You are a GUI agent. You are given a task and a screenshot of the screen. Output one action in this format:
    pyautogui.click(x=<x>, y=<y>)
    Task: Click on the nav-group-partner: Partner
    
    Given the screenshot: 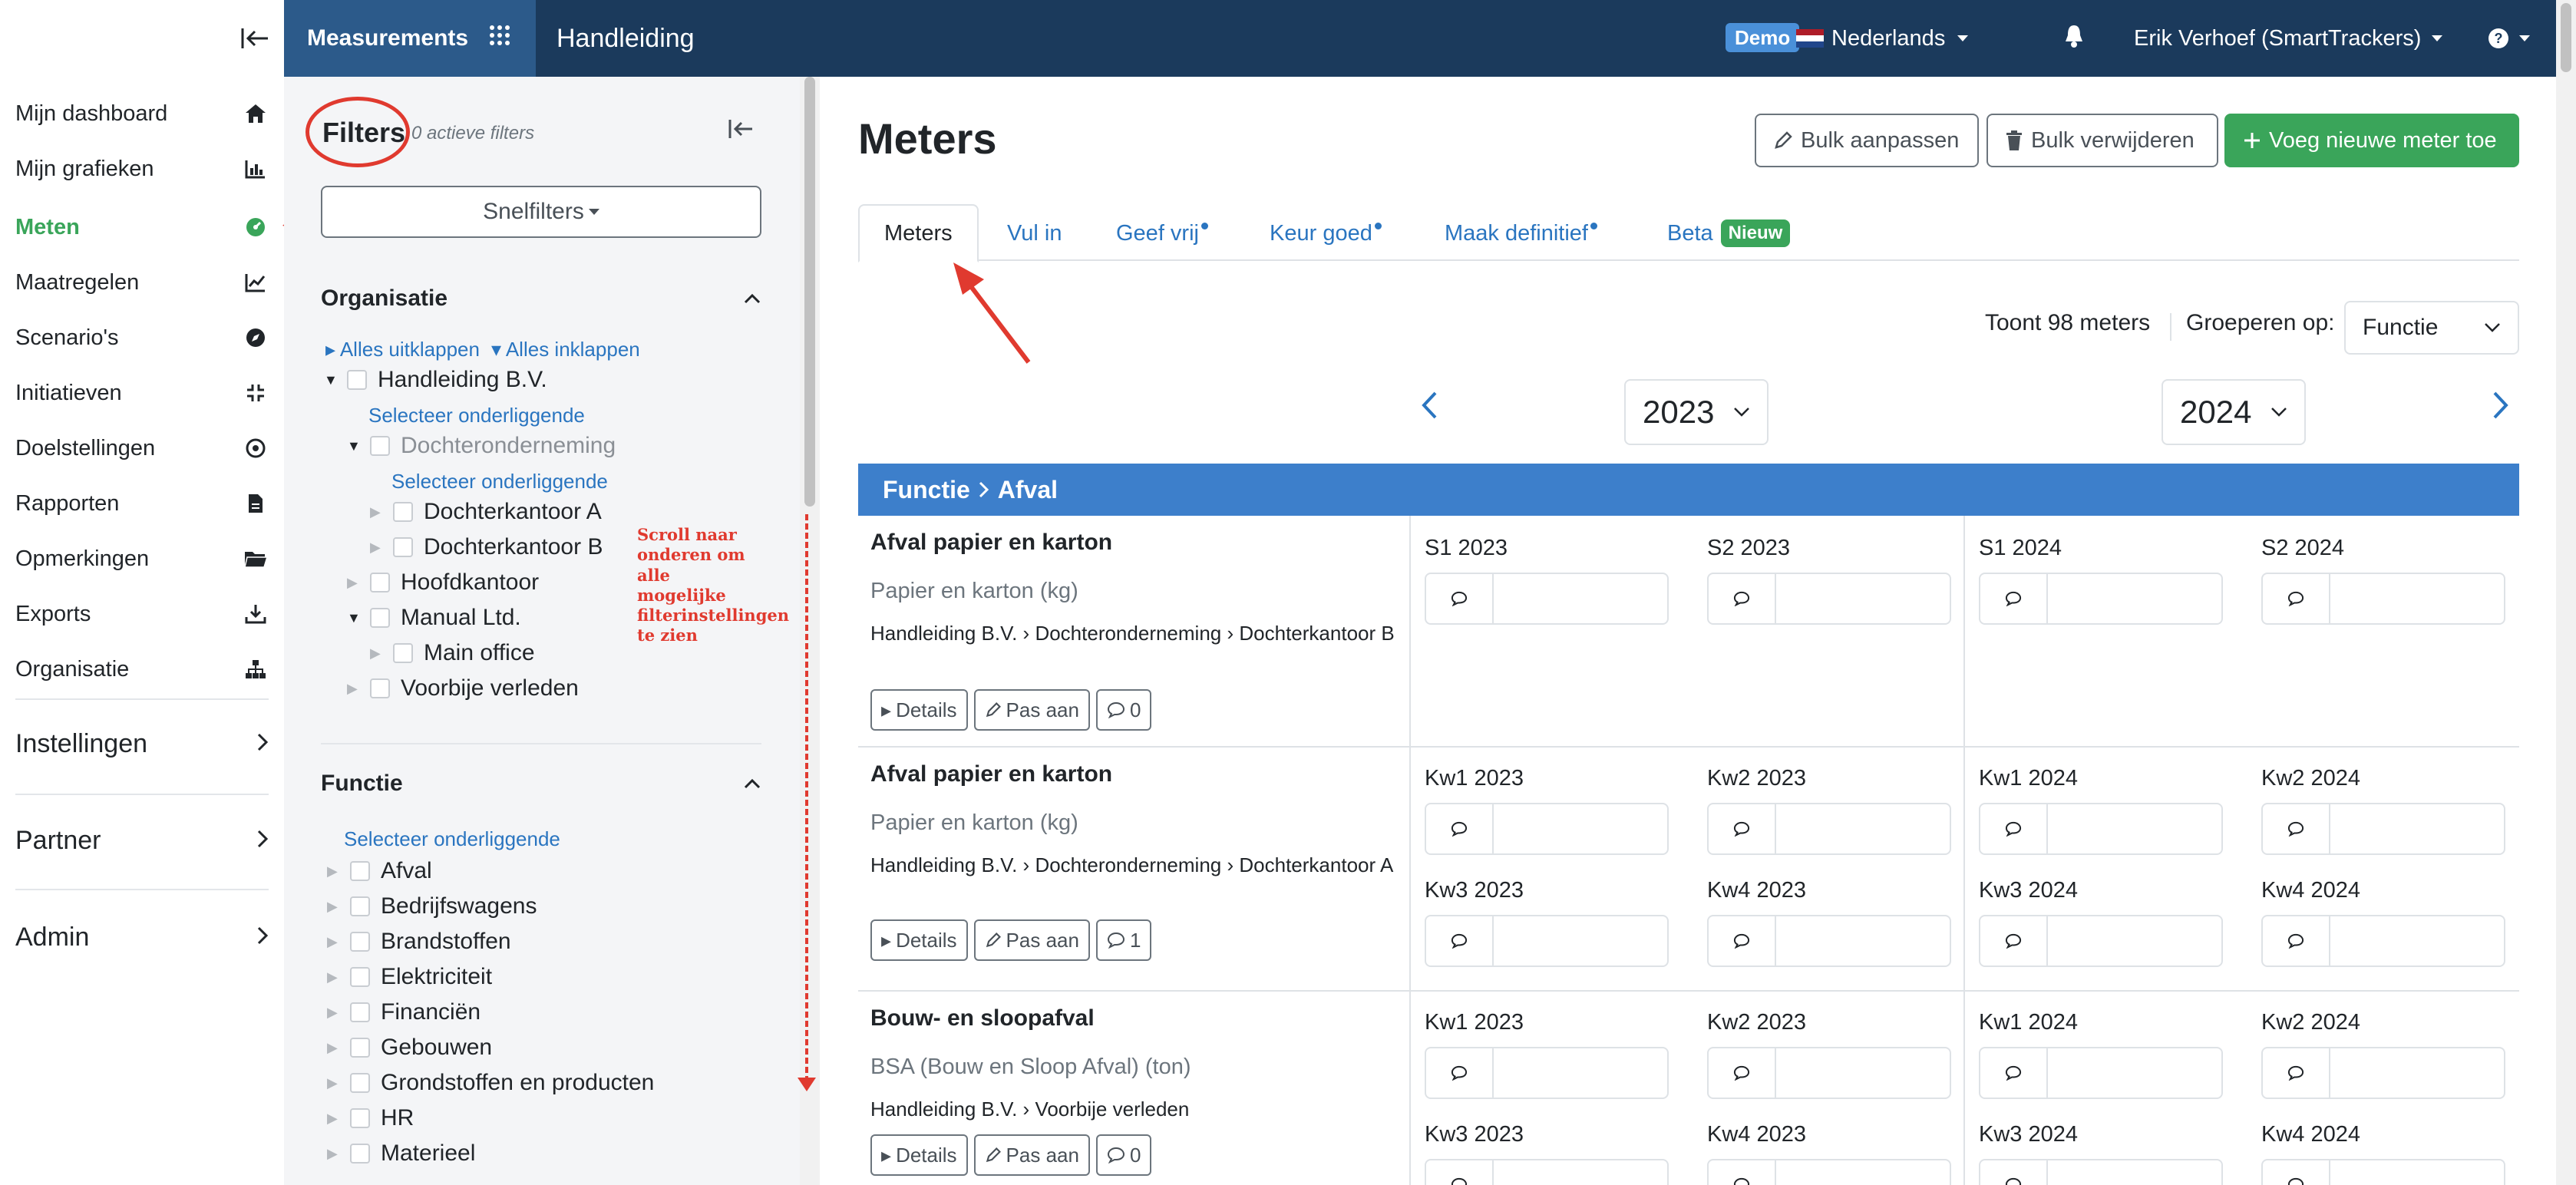 What is the action you would take?
    pyautogui.click(x=142, y=840)
    